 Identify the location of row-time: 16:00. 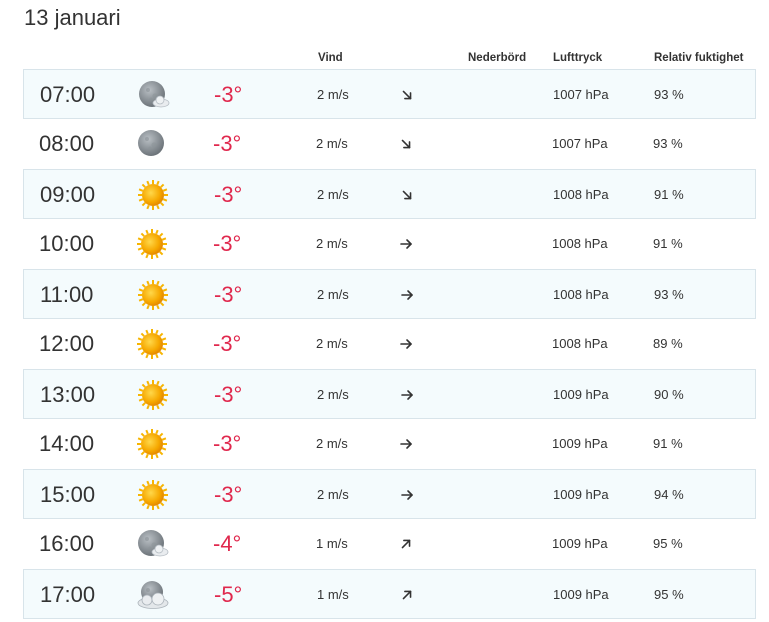
(67, 543).